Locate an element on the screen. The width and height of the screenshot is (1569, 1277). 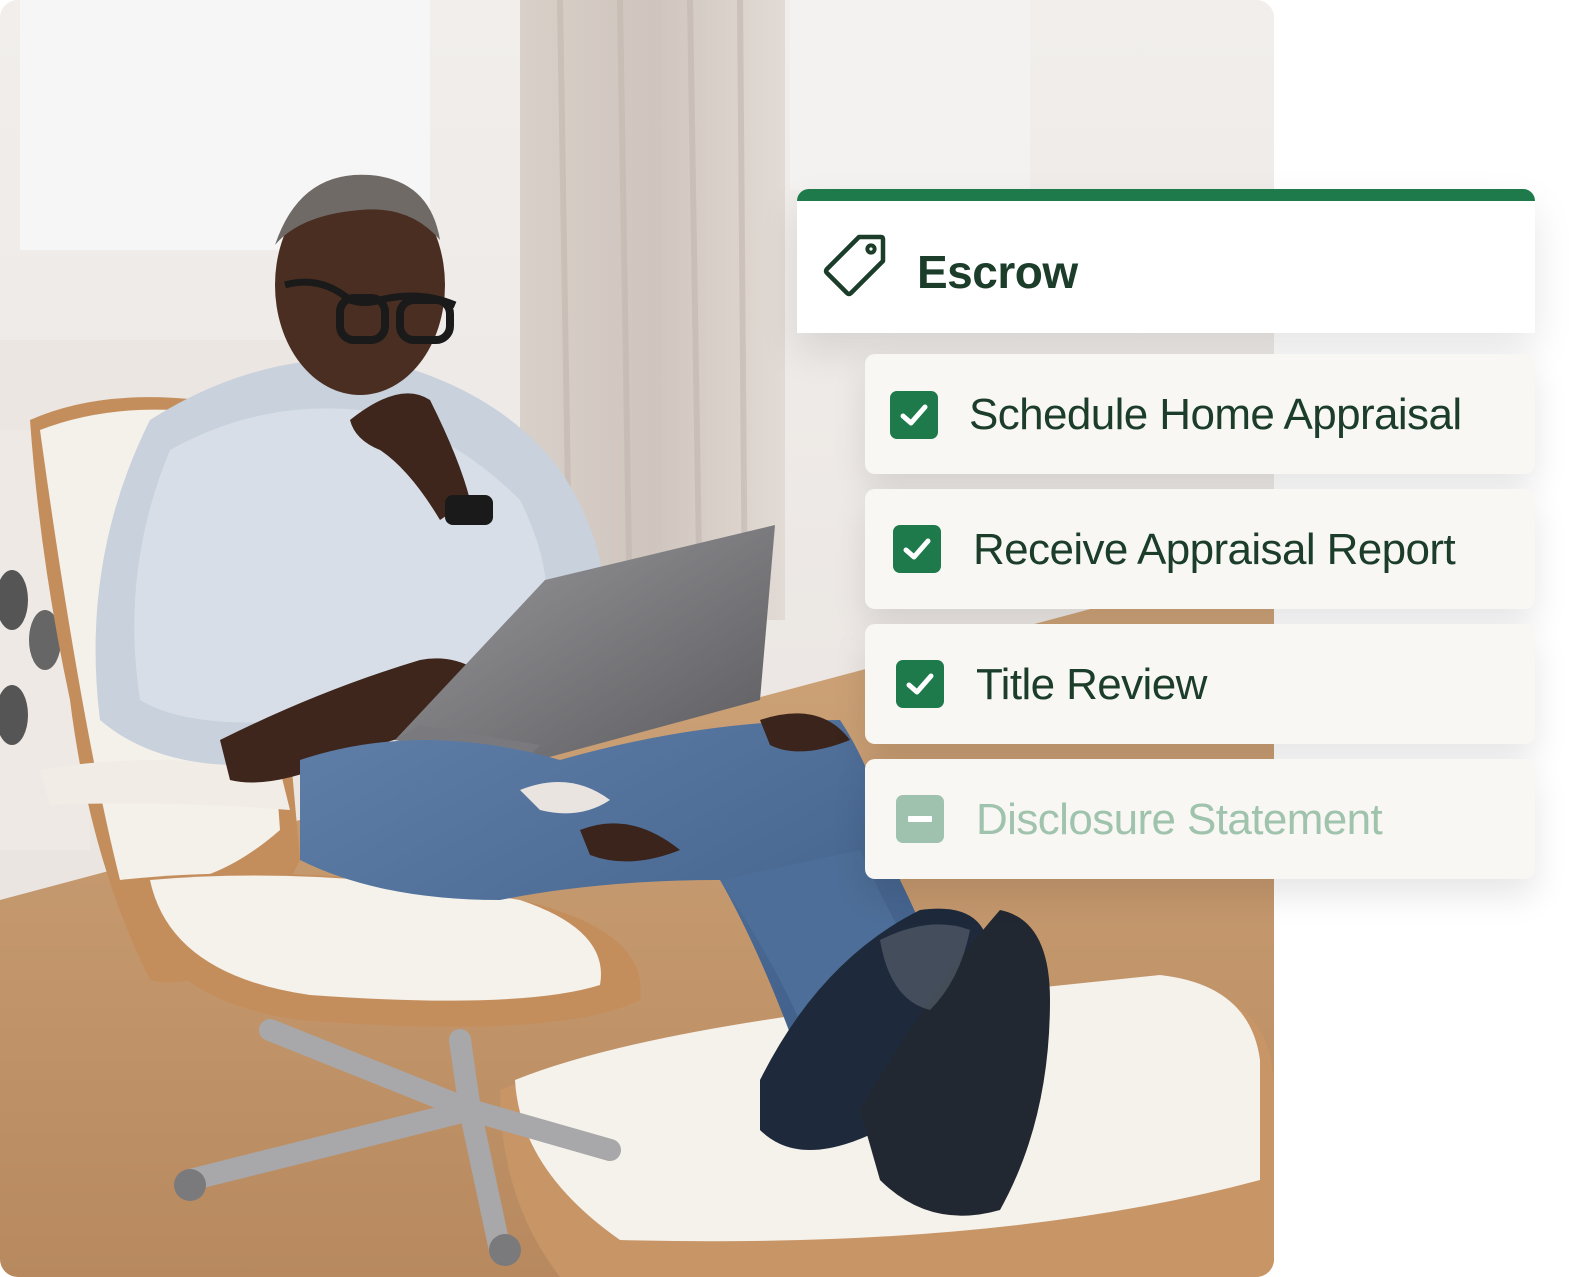
checkbox-indeterminate-icon is located at coordinates (920, 819).